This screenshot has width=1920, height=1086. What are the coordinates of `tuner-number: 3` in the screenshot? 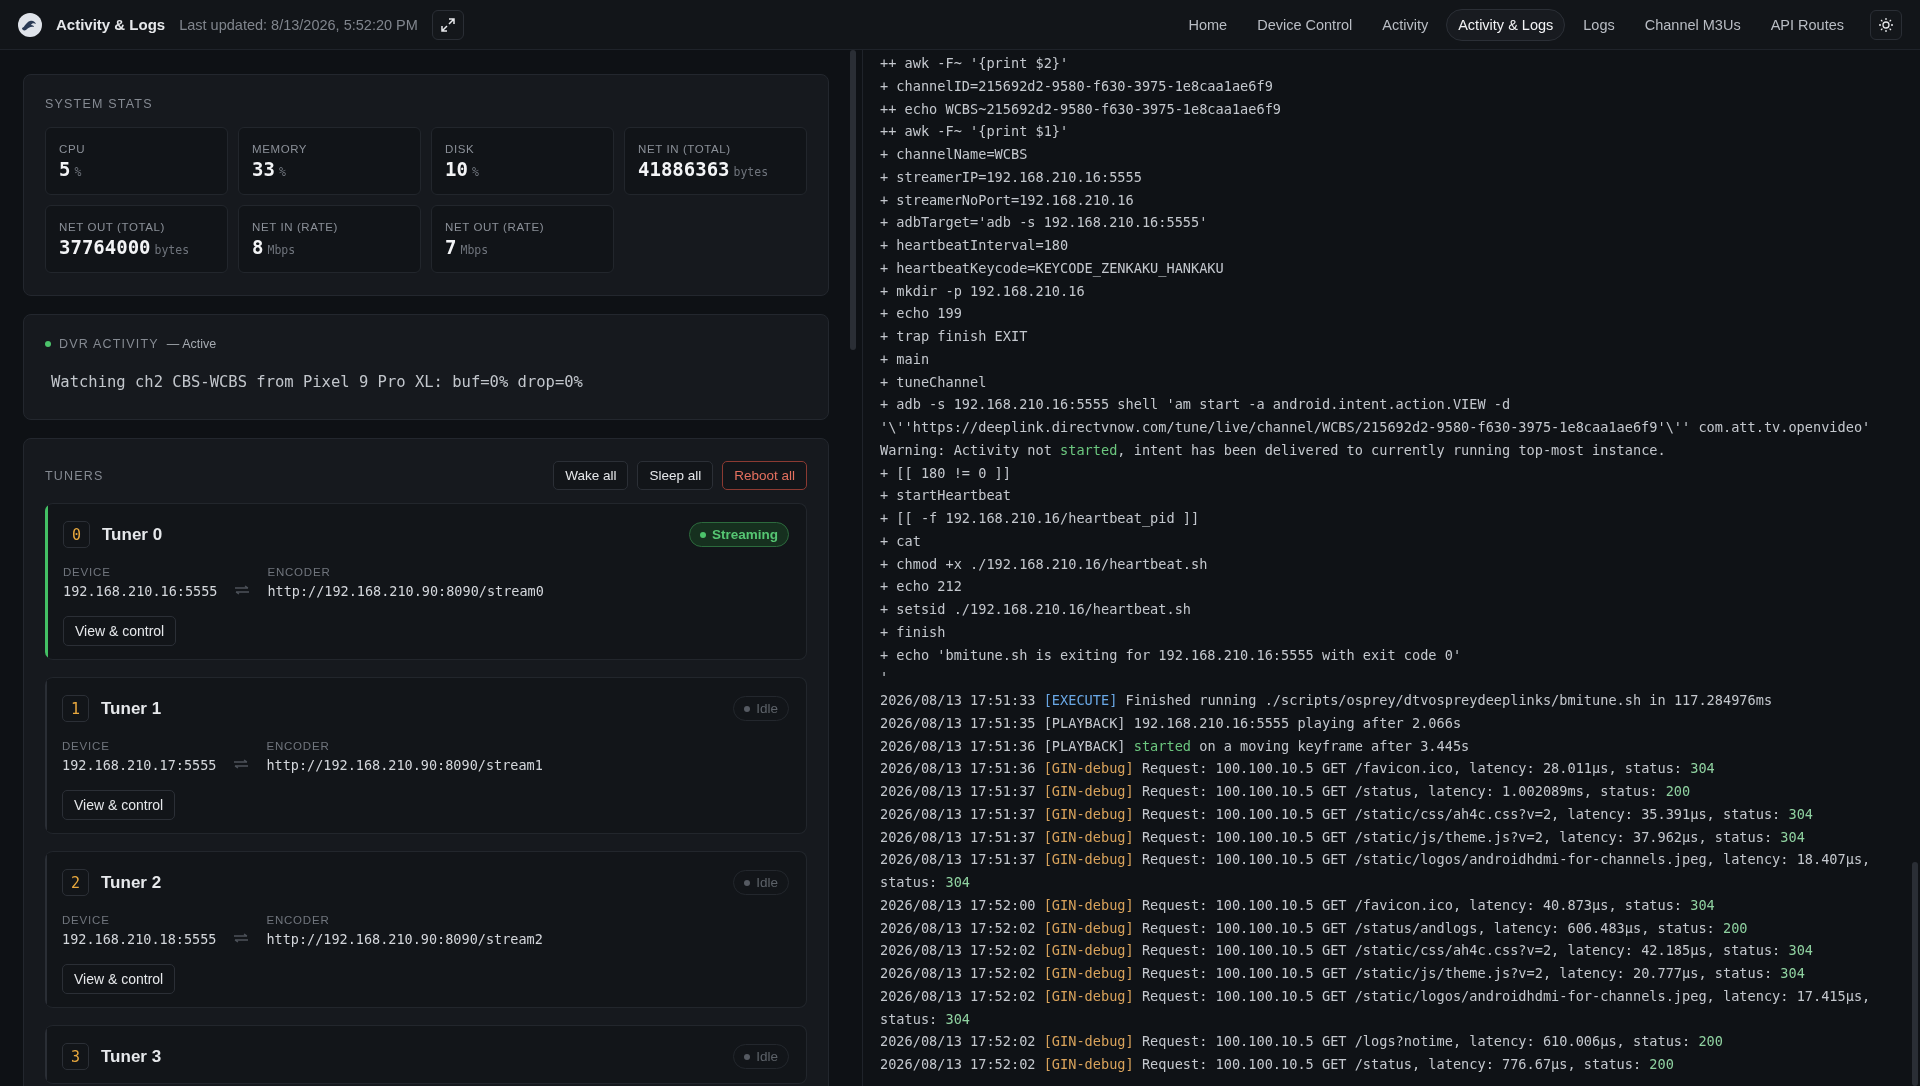 It's located at (75, 1056).